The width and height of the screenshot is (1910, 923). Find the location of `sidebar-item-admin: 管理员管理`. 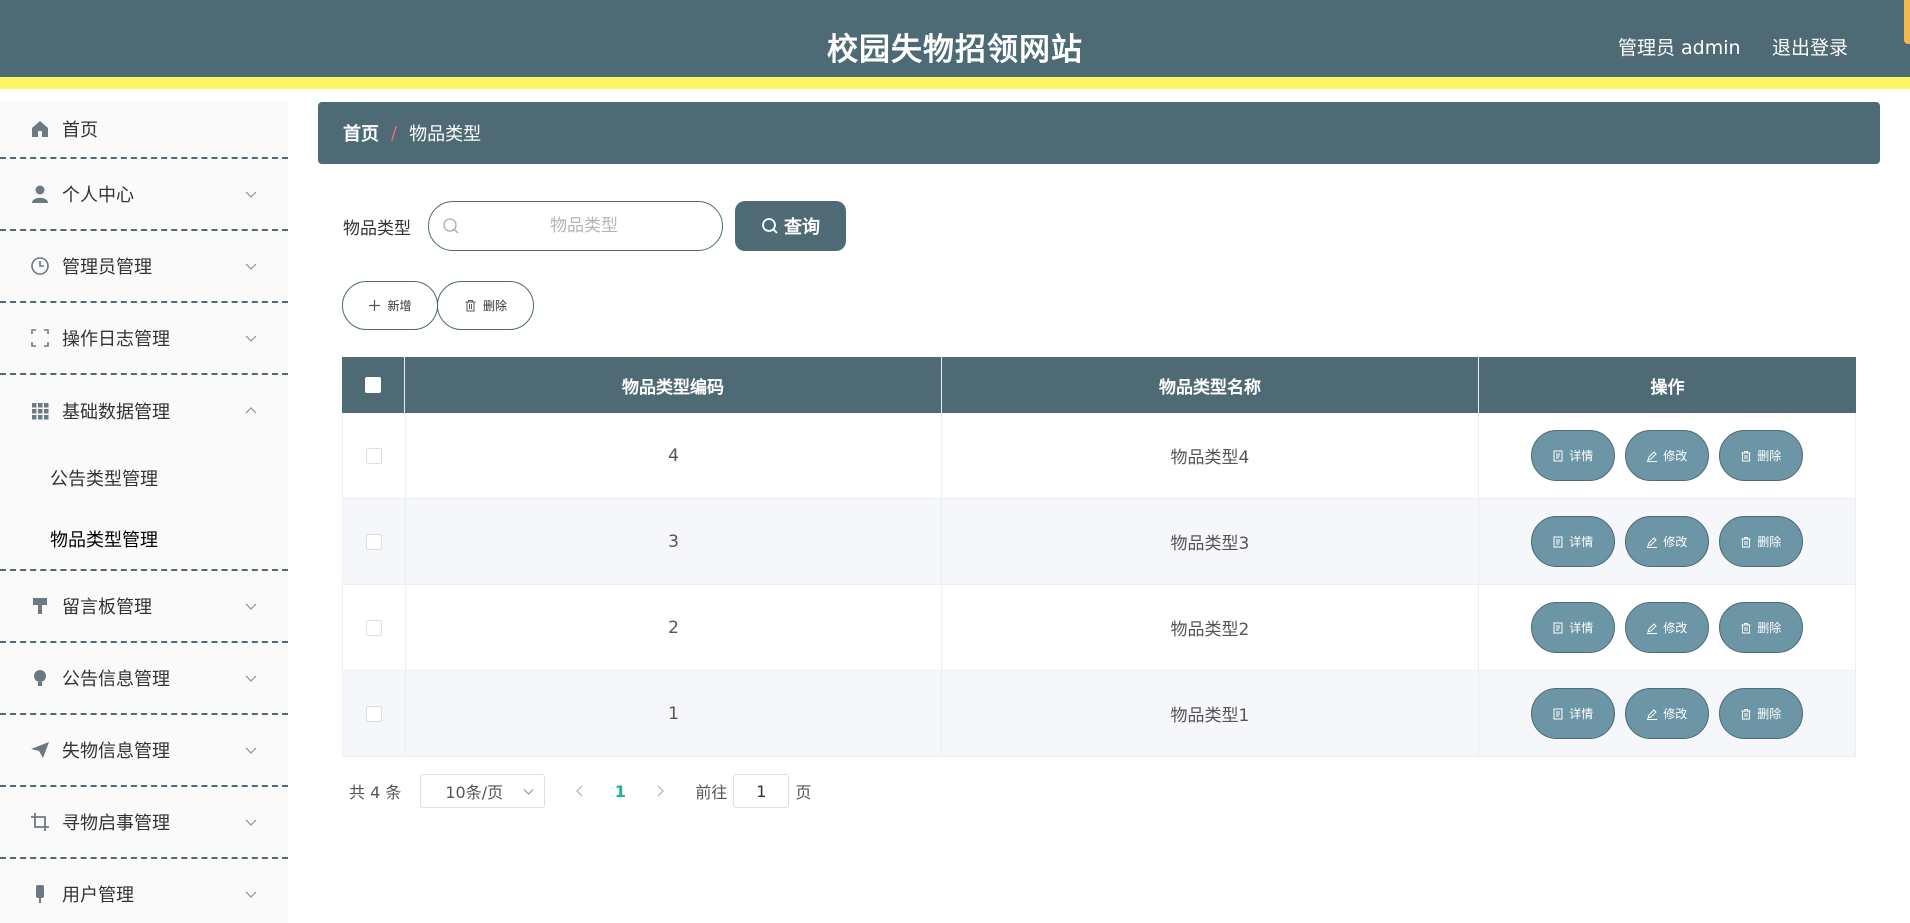

sidebar-item-admin: 管理员管理 is located at coordinates (144, 267).